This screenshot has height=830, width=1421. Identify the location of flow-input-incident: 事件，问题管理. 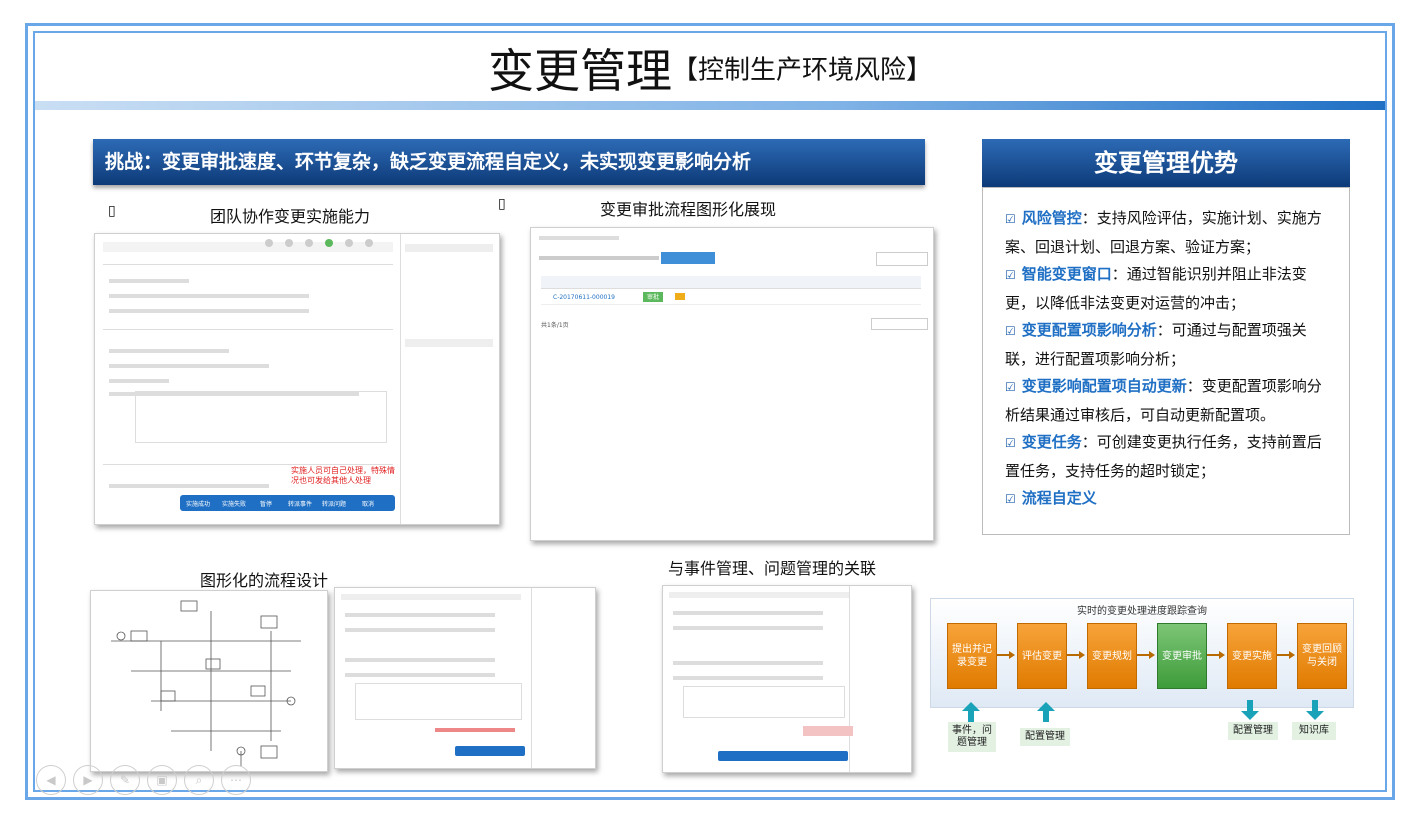
(972, 737).